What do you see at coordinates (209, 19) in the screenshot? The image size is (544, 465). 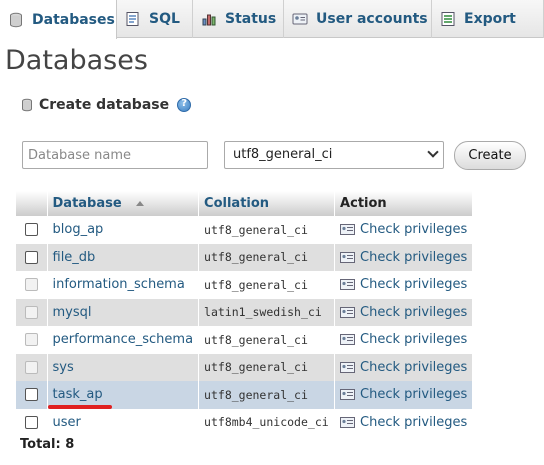 I see `status-icon` at bounding box center [209, 19].